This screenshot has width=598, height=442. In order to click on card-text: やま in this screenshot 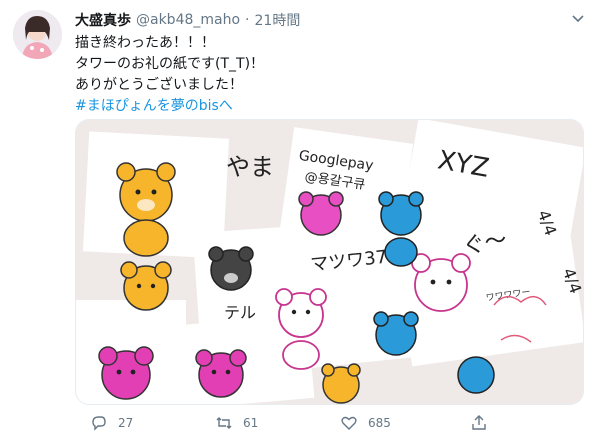, I will do `click(250, 167)`.